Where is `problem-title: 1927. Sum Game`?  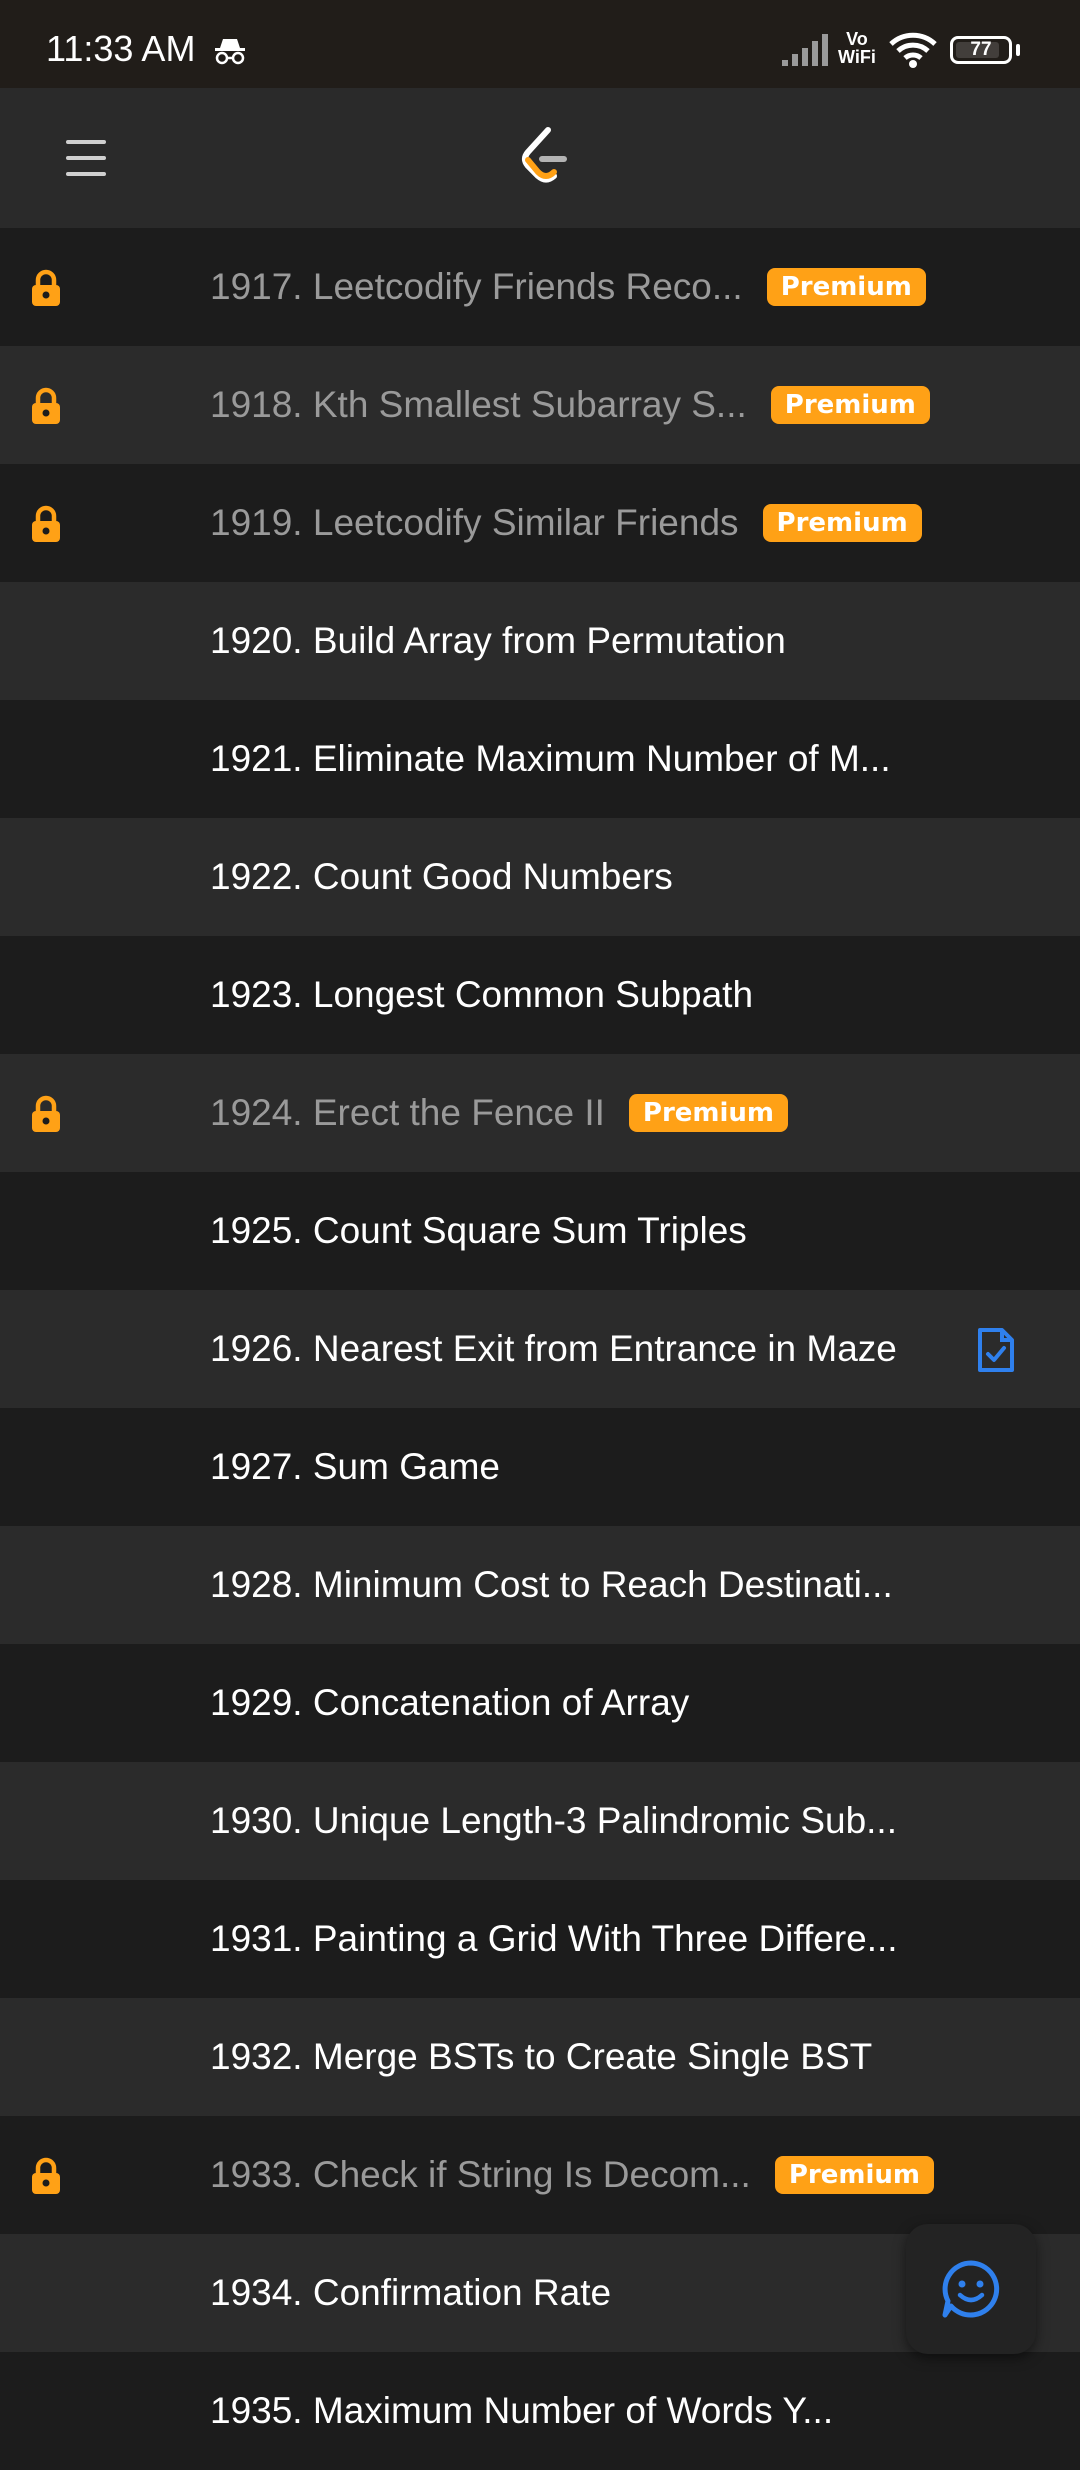
problem-title: 1927. Sum Game is located at coordinates (355, 1467).